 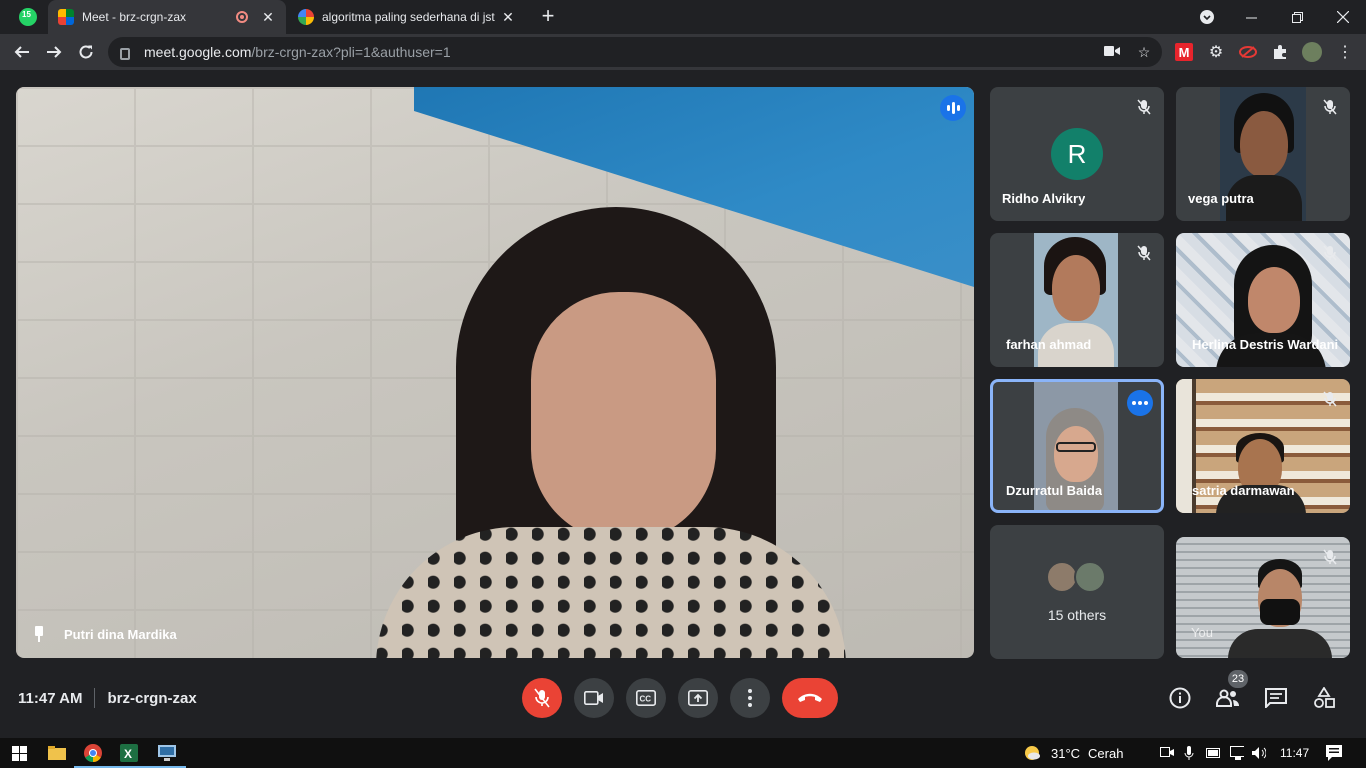 I want to click on browser-menu-icon: ⋮, so click(x=1345, y=52).